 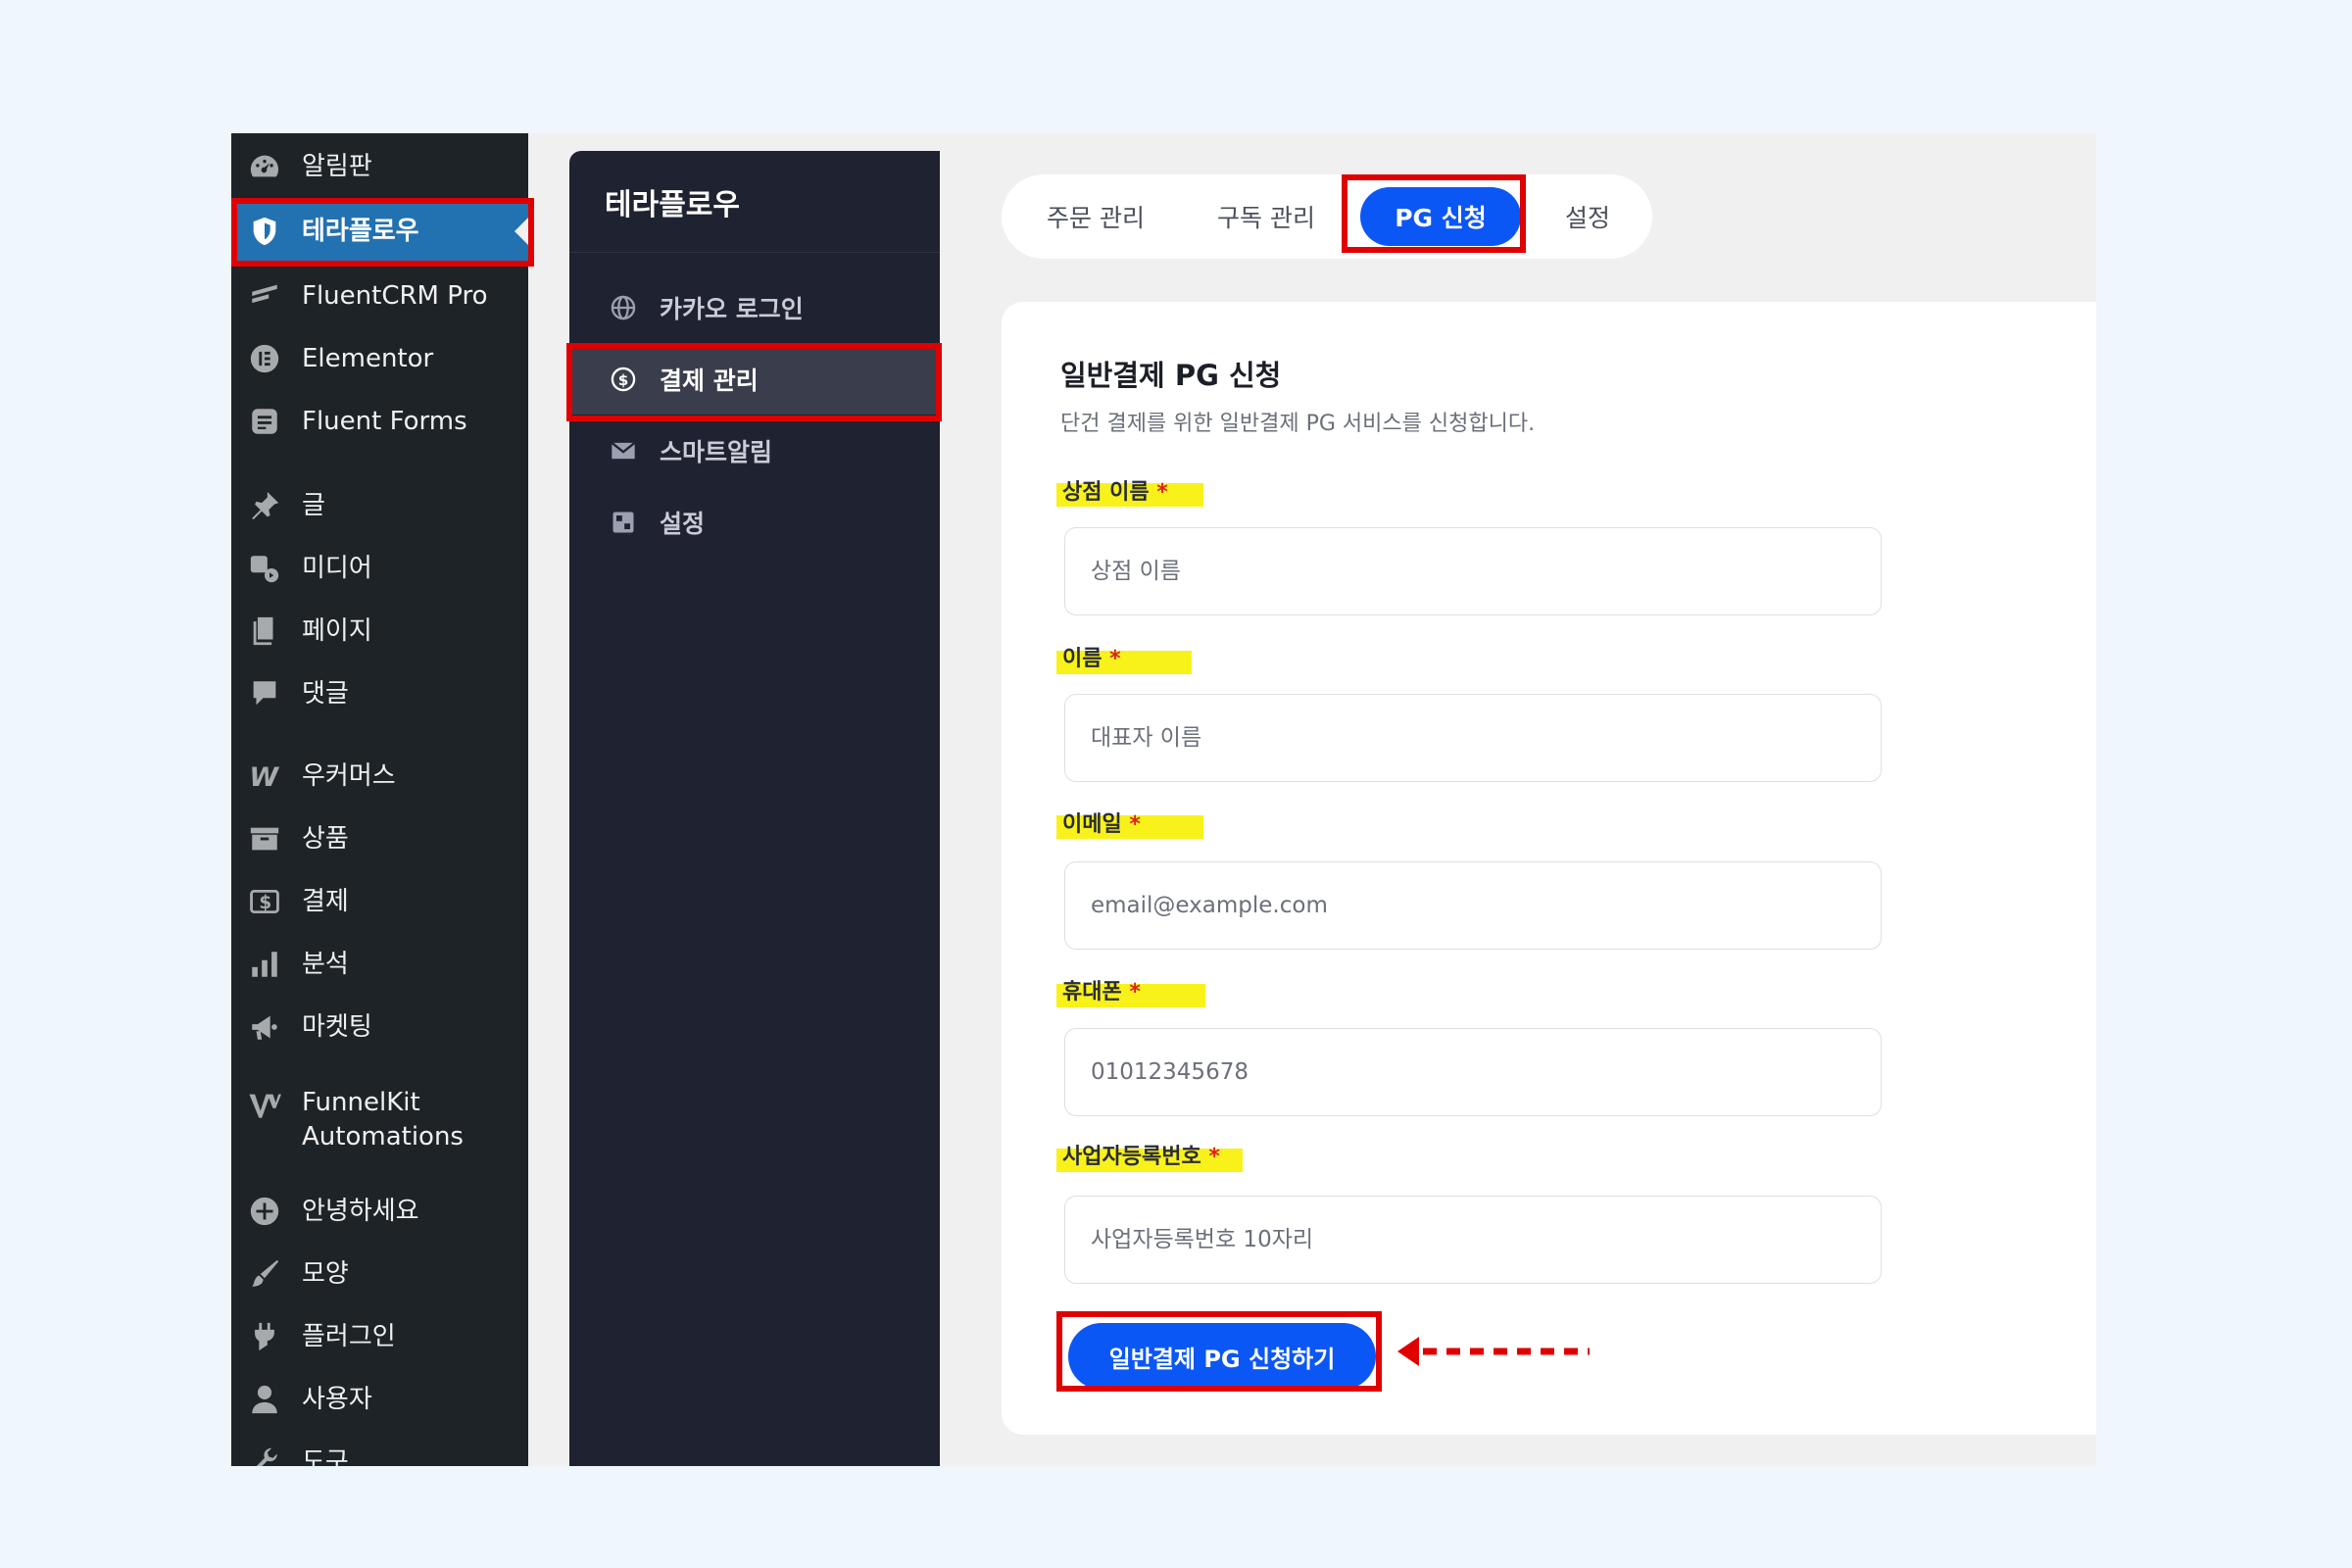 I want to click on wp-menu-pages: 페이지, so click(x=379, y=631).